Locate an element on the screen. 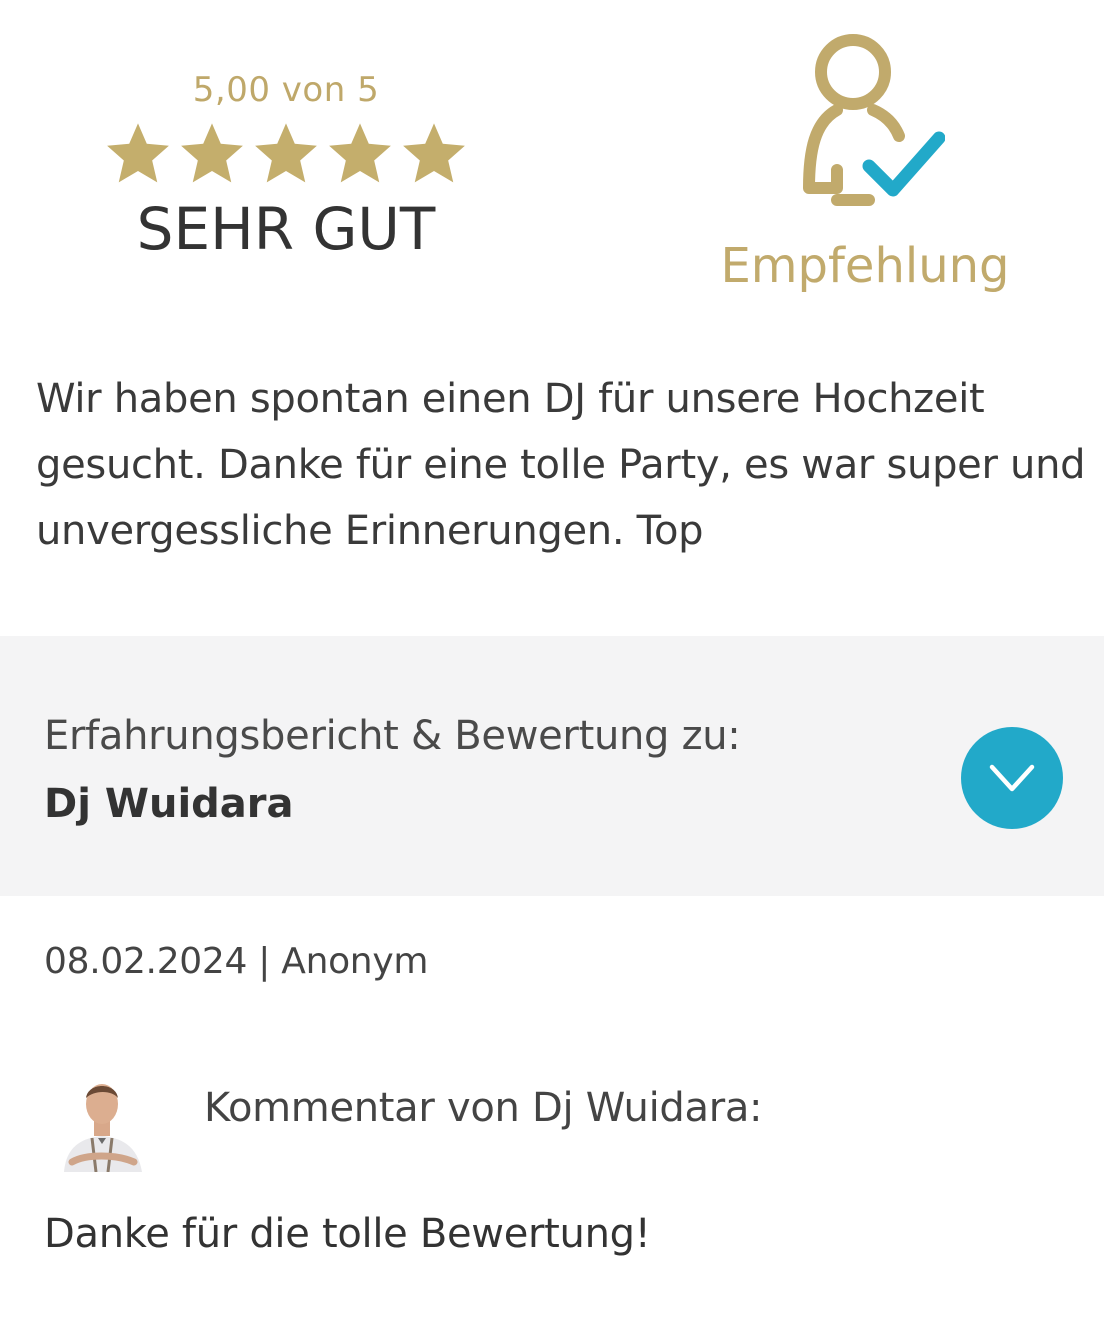  recommendation-label: Empfehlung is located at coordinates (865, 266).